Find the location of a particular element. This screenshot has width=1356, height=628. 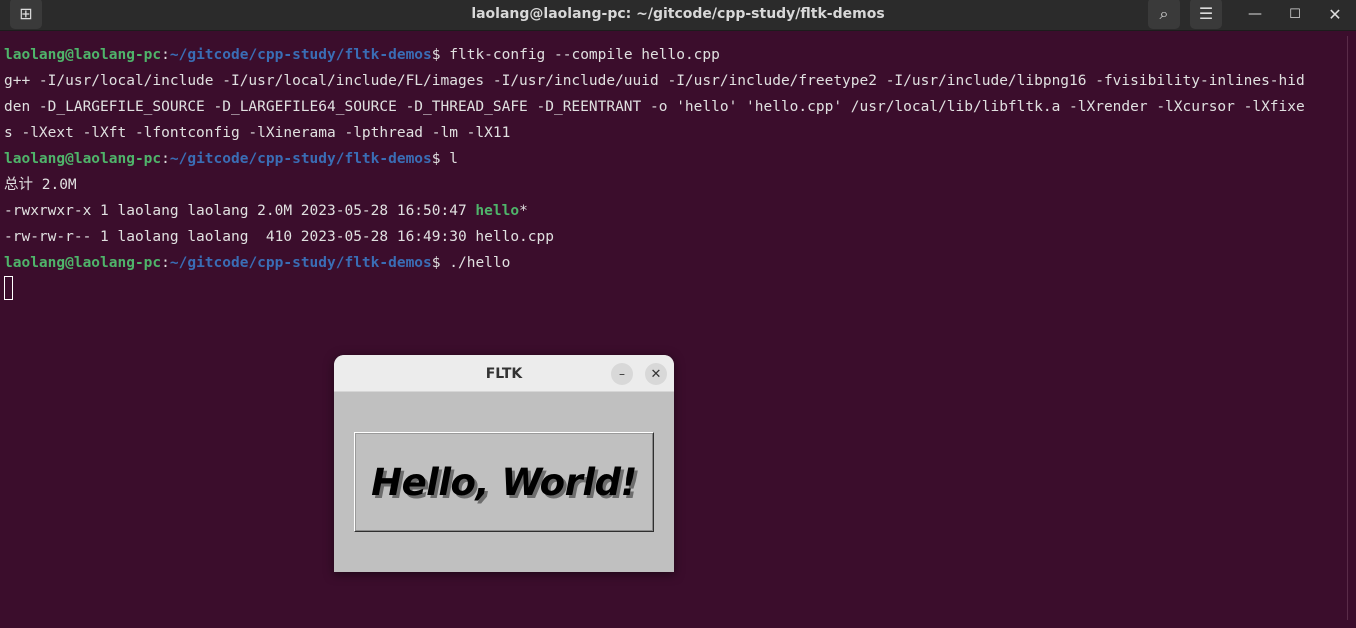

minimize-icon: – is located at coordinates (622, 374).